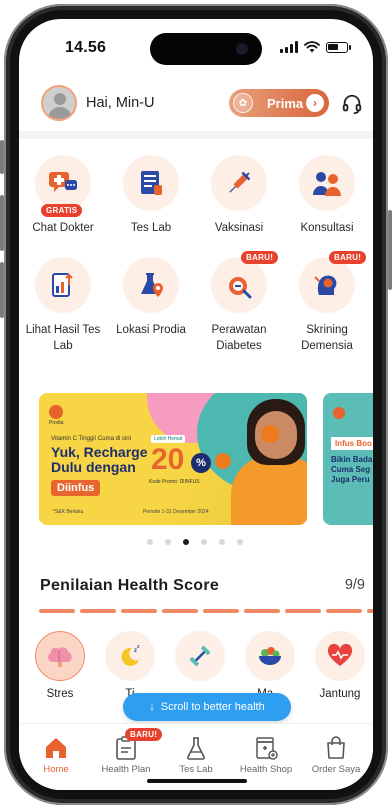 Image resolution: width=392 pixels, height=809 pixels. Describe the element at coordinates (63, 338) in the screenshot. I see `service-label: Lihat Hasil Tes Lab` at that location.